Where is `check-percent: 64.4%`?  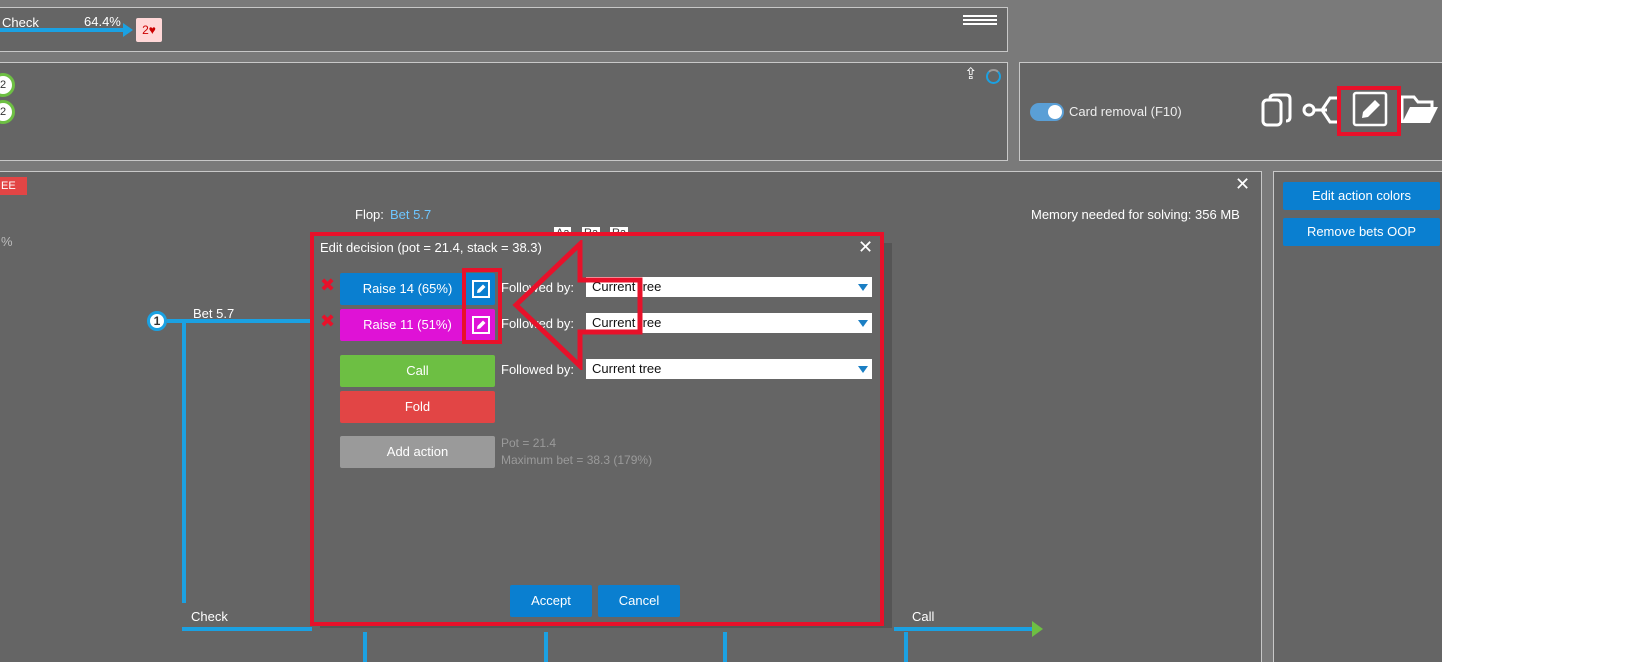
check-percent: 64.4% is located at coordinates (102, 21).